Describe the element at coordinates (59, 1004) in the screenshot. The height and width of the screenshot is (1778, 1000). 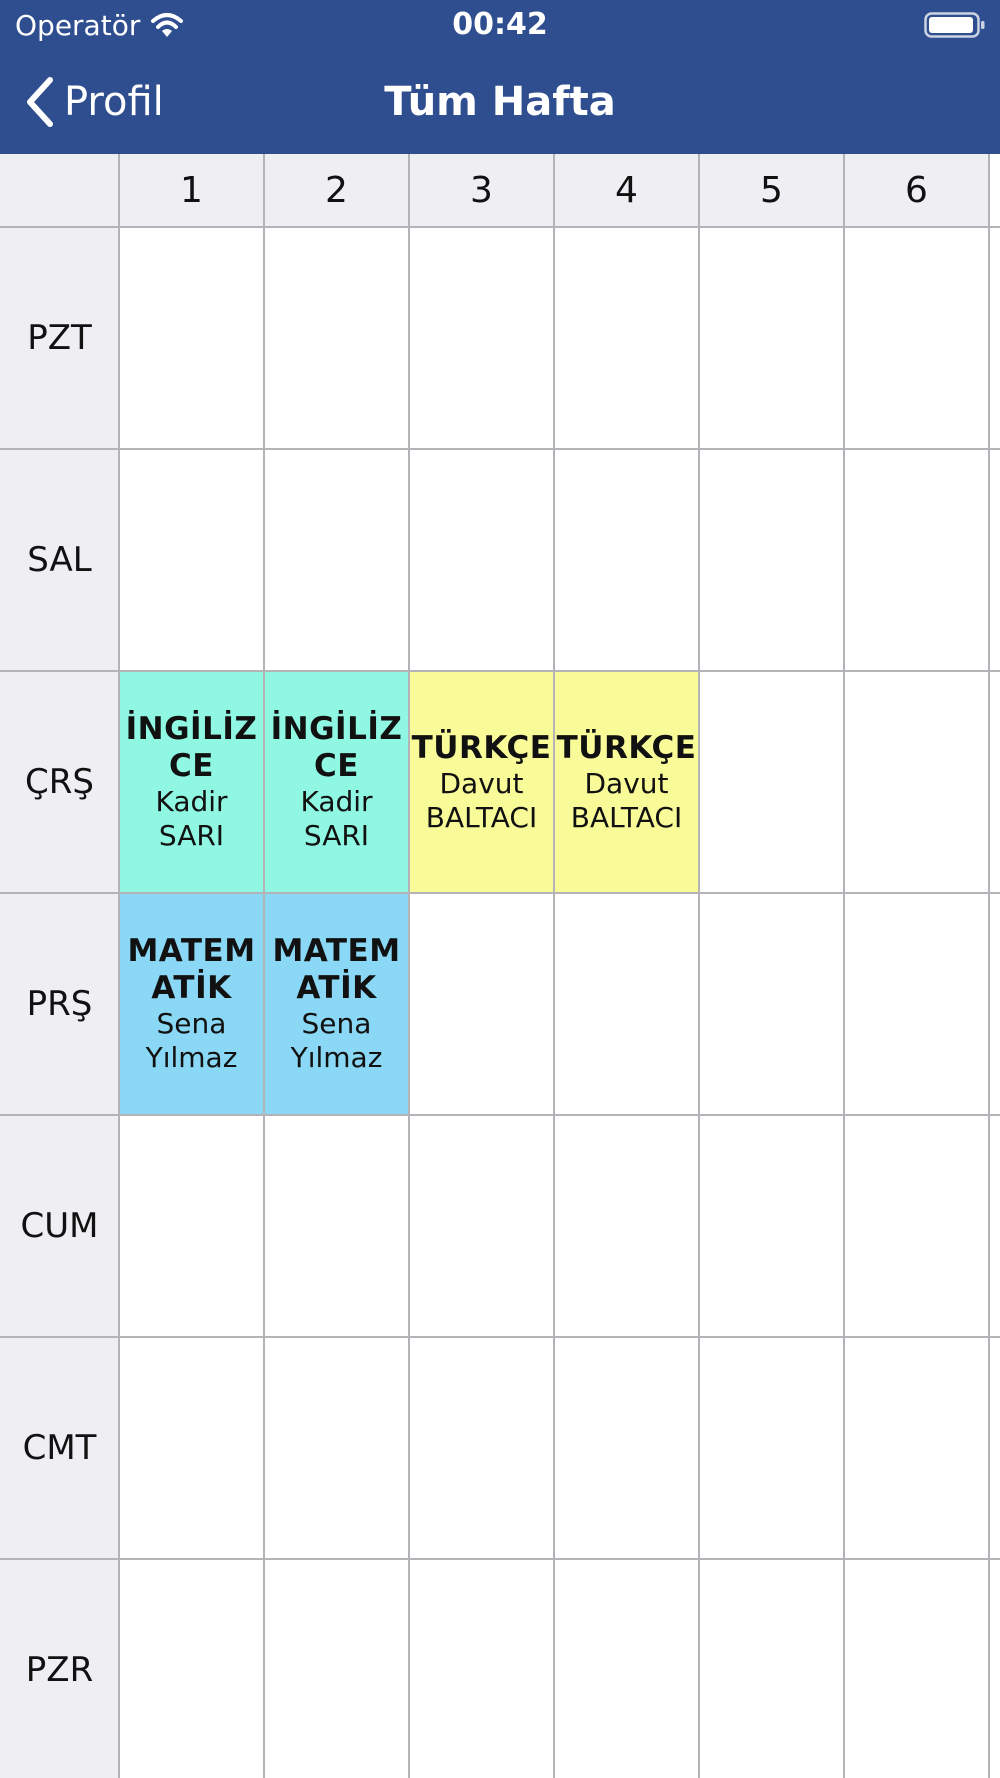
I see `day-label: PRŞ` at that location.